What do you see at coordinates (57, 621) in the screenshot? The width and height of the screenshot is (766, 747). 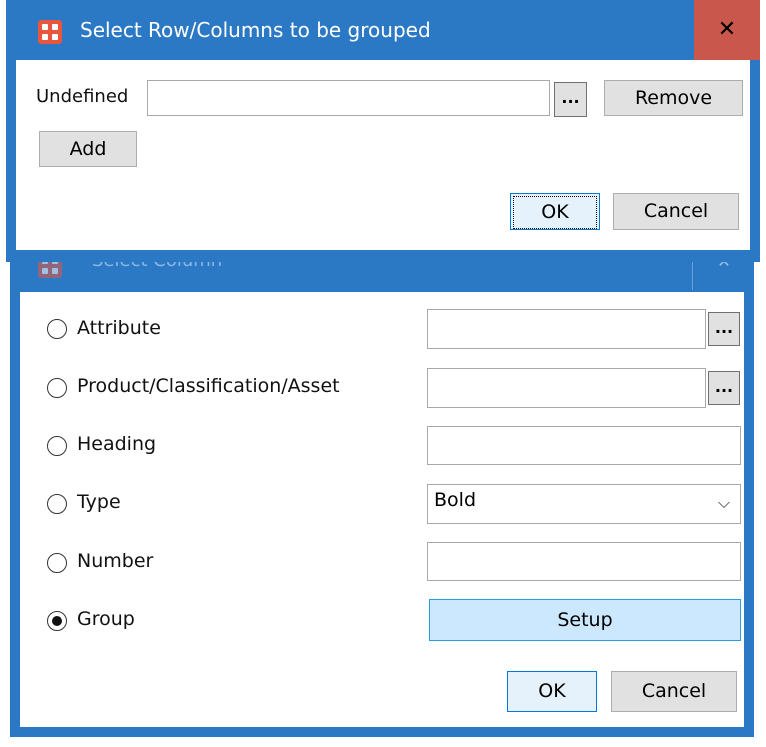 I see `radio-group` at bounding box center [57, 621].